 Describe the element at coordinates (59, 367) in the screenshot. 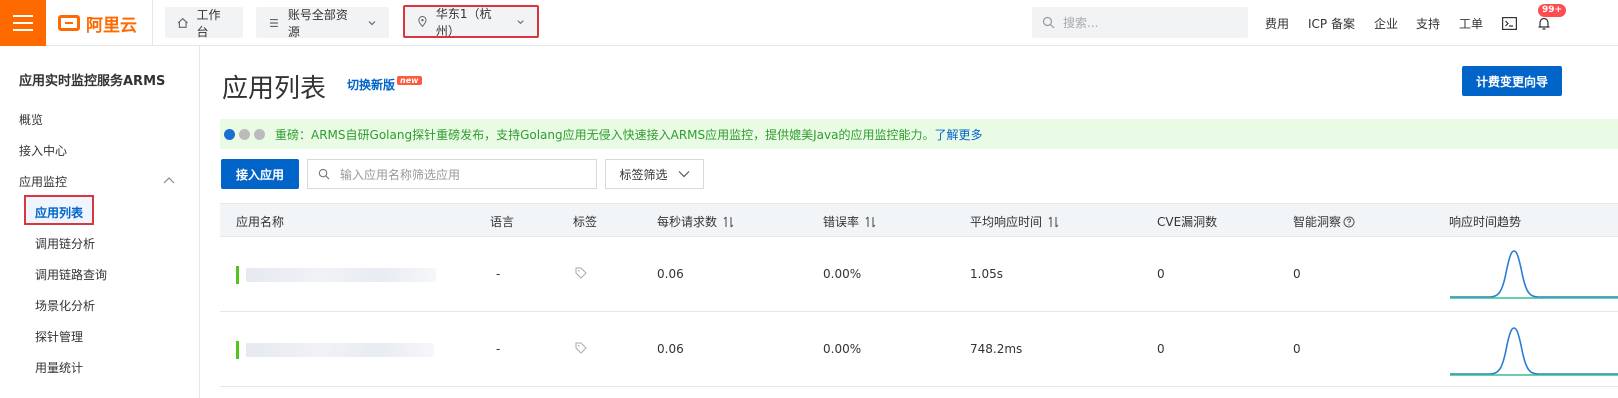

I see `sidebar-item-usage-stats: 用量统计` at that location.